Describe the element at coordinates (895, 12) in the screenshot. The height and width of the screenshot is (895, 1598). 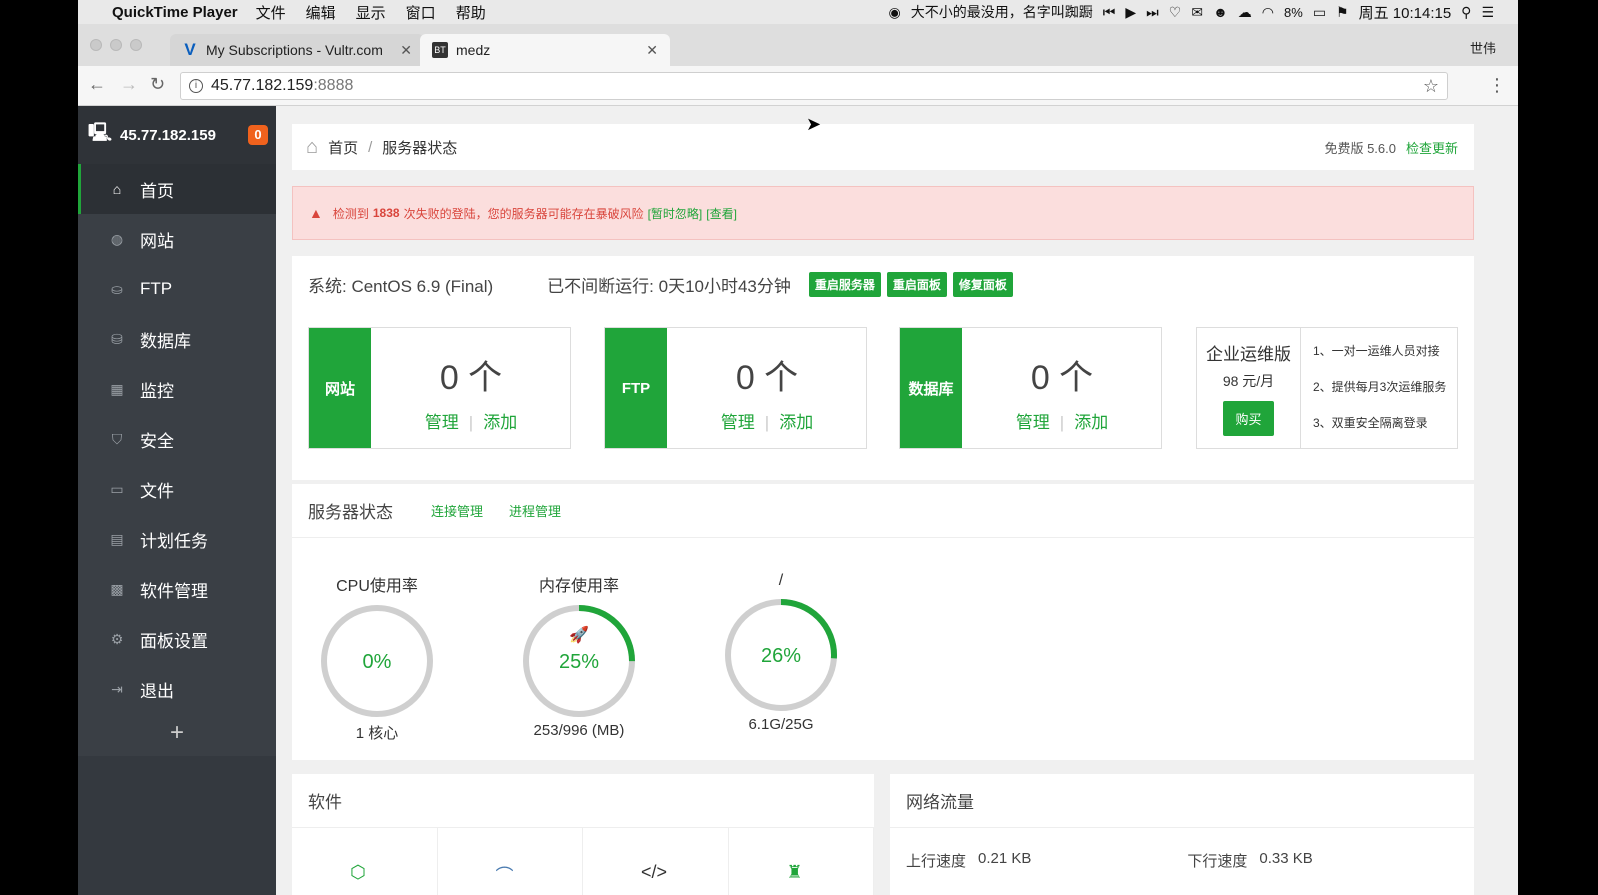
I see `record-icon: ◉` at that location.